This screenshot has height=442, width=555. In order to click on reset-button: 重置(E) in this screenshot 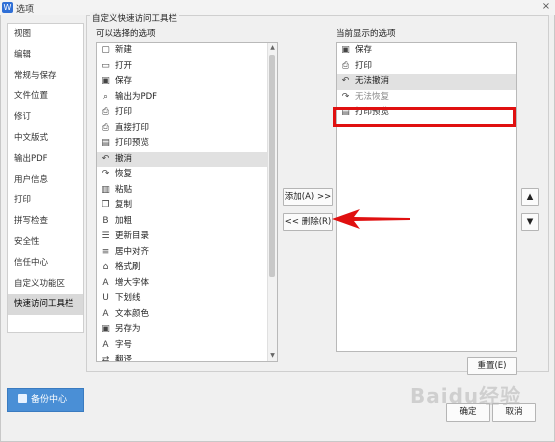, I will do `click(492, 366)`.